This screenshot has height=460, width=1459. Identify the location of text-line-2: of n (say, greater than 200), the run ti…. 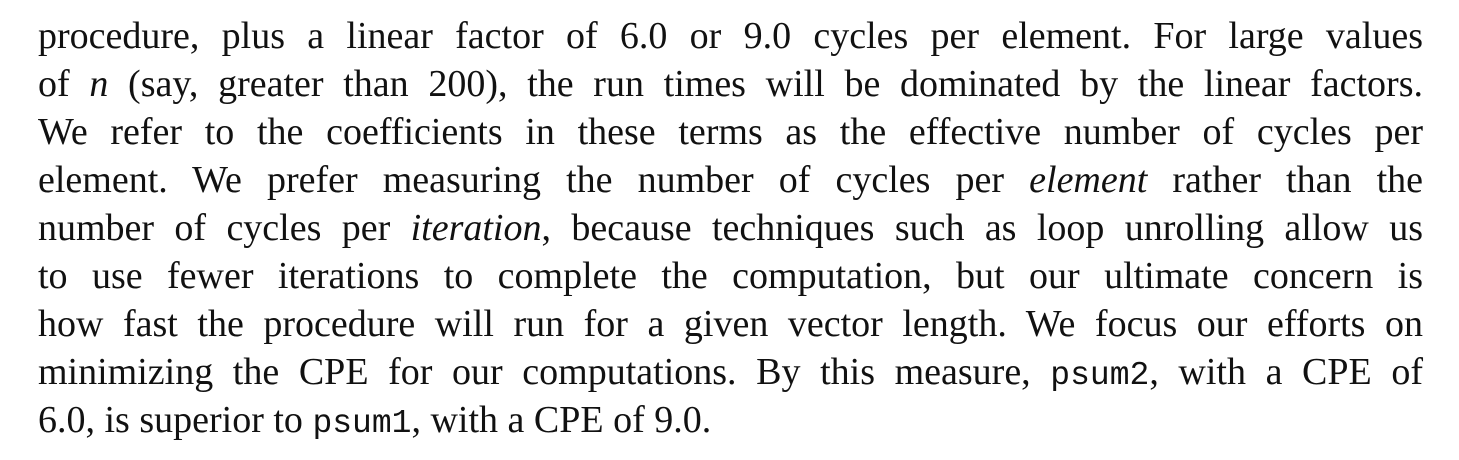
(730, 84).